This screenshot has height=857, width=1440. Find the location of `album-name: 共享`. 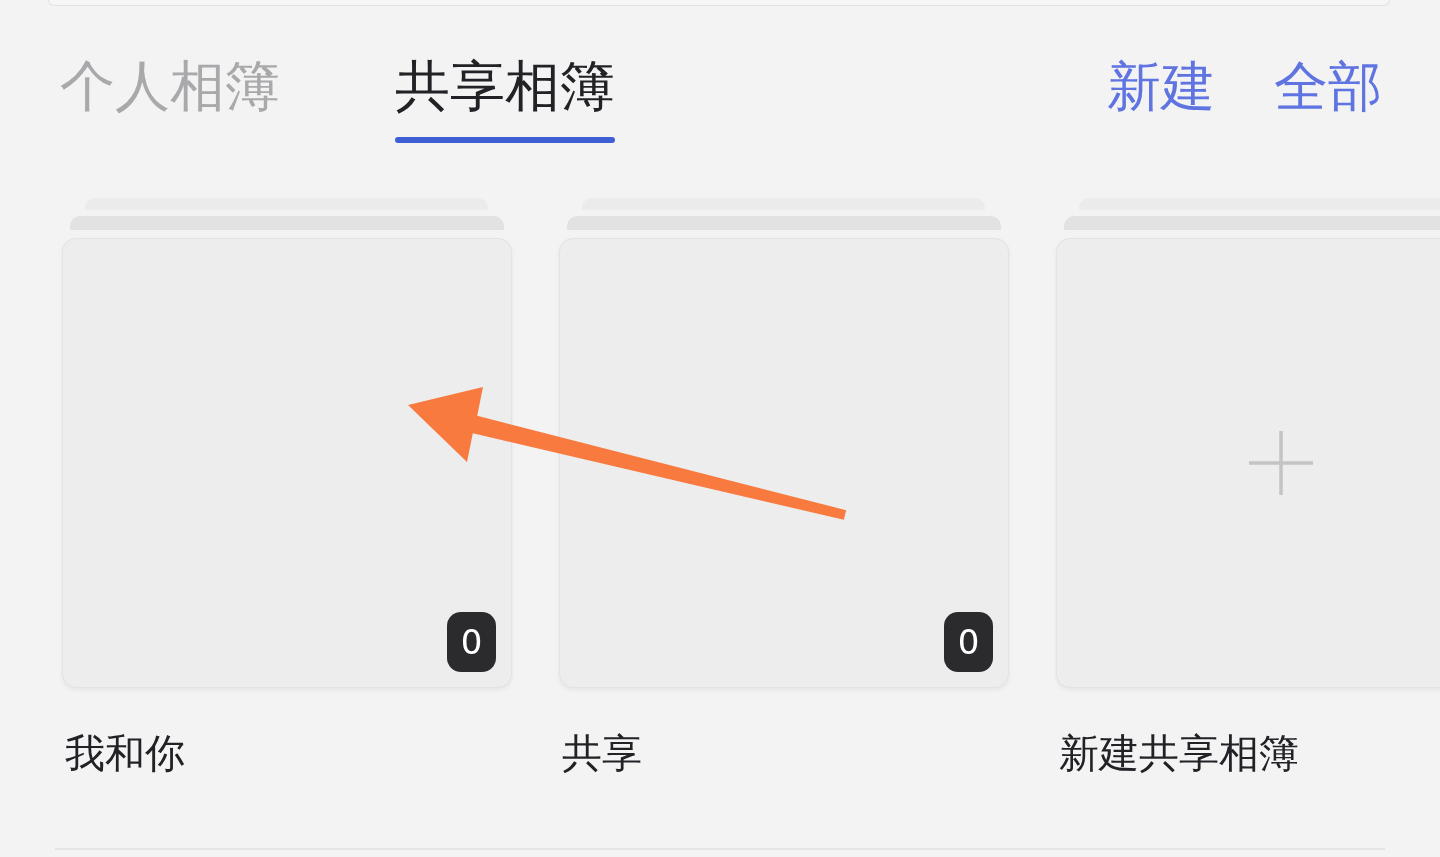

album-name: 共享 is located at coordinates (602, 753).